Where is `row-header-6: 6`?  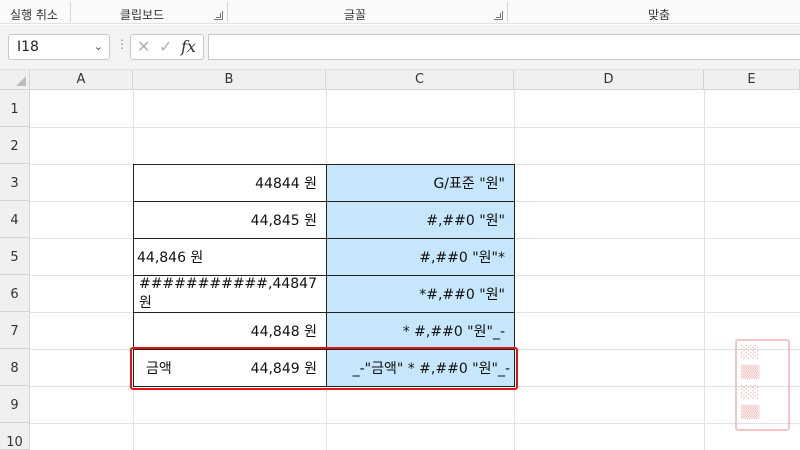
row-header-6: 6 is located at coordinates (15, 293).